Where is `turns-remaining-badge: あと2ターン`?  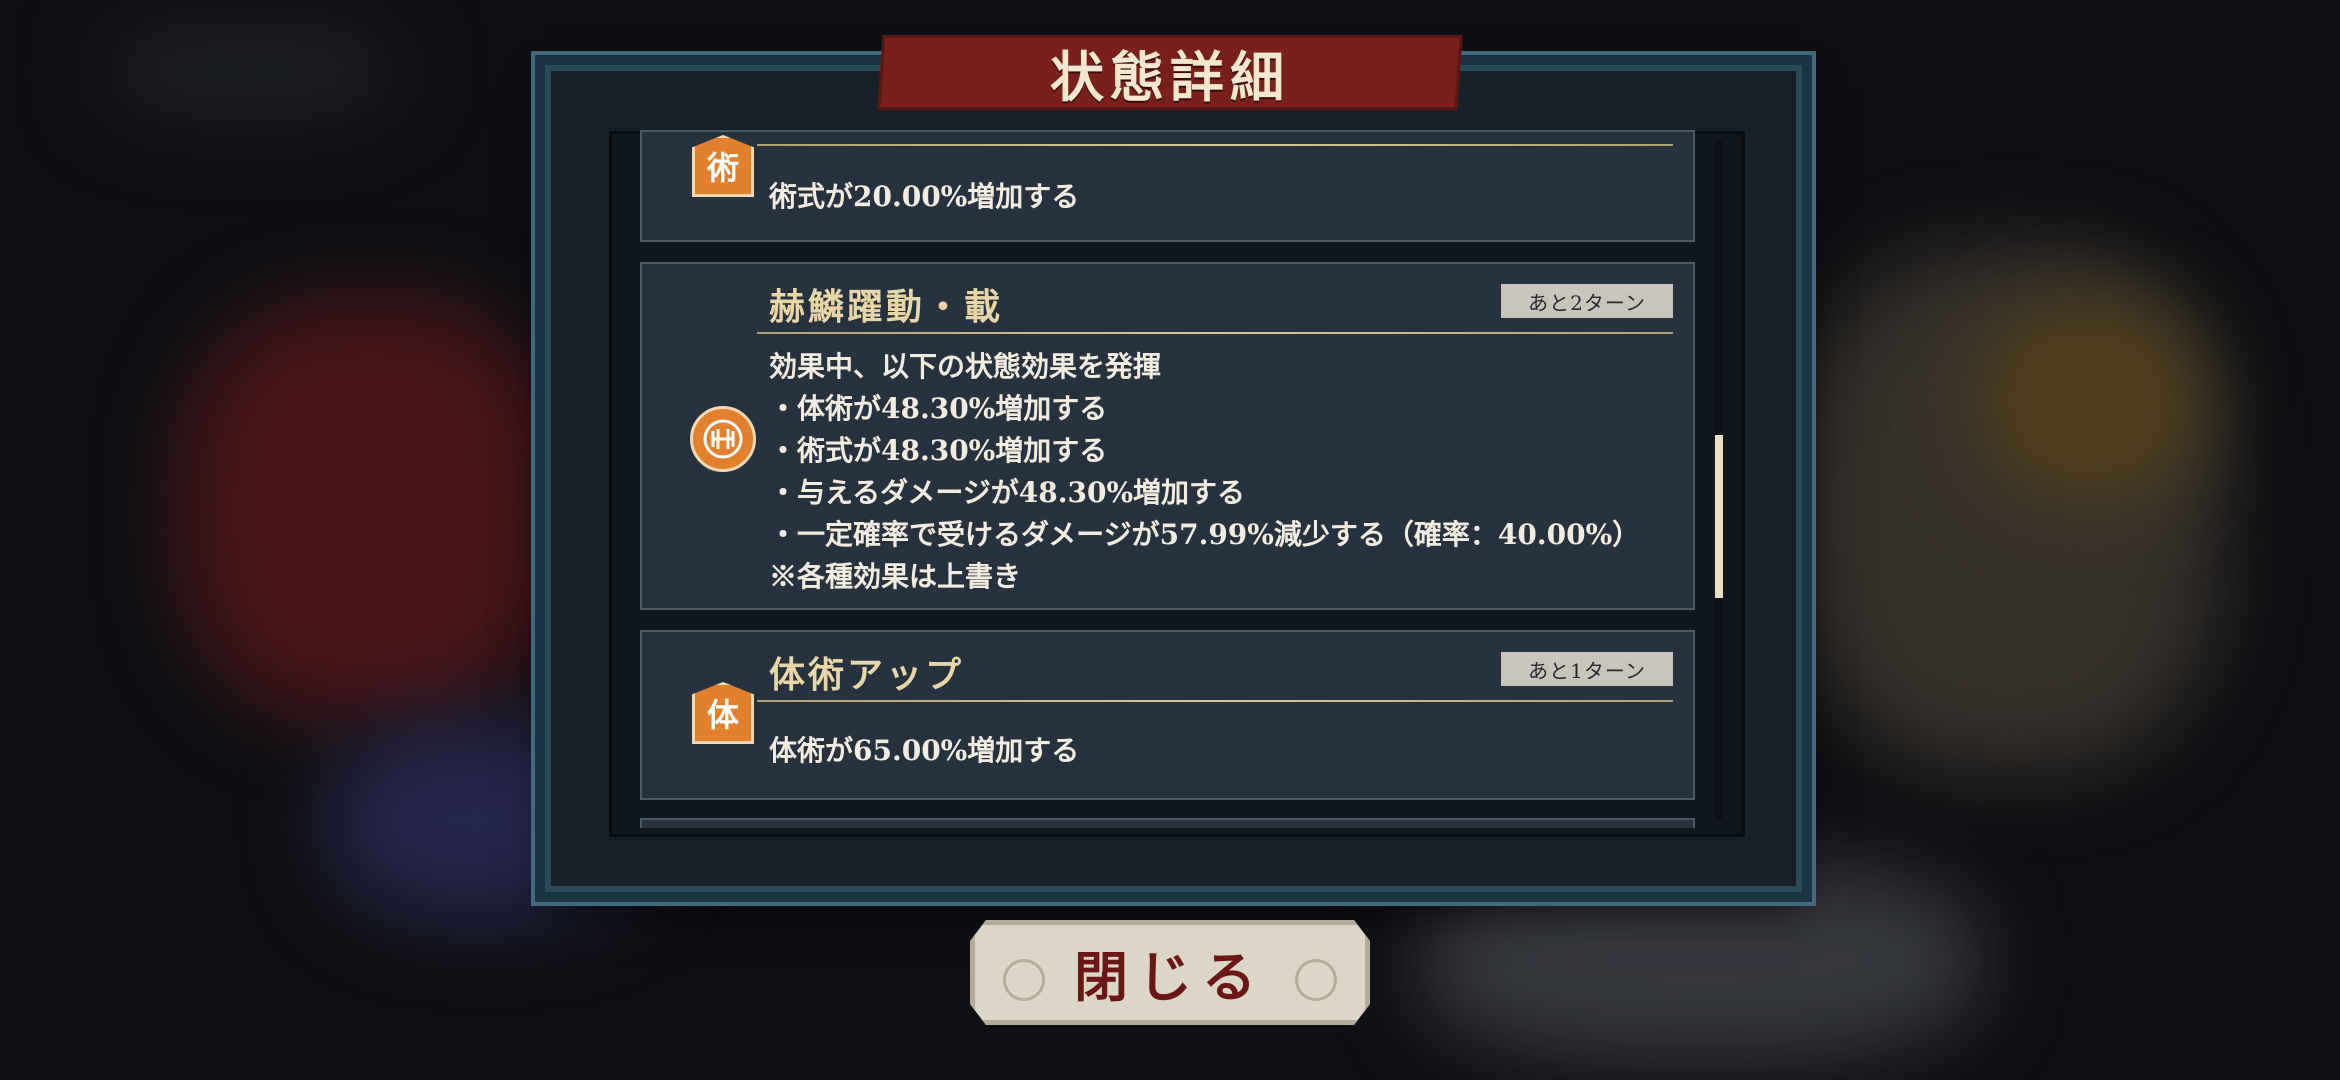
turns-remaining-badge: あと2ターン is located at coordinates (1587, 301).